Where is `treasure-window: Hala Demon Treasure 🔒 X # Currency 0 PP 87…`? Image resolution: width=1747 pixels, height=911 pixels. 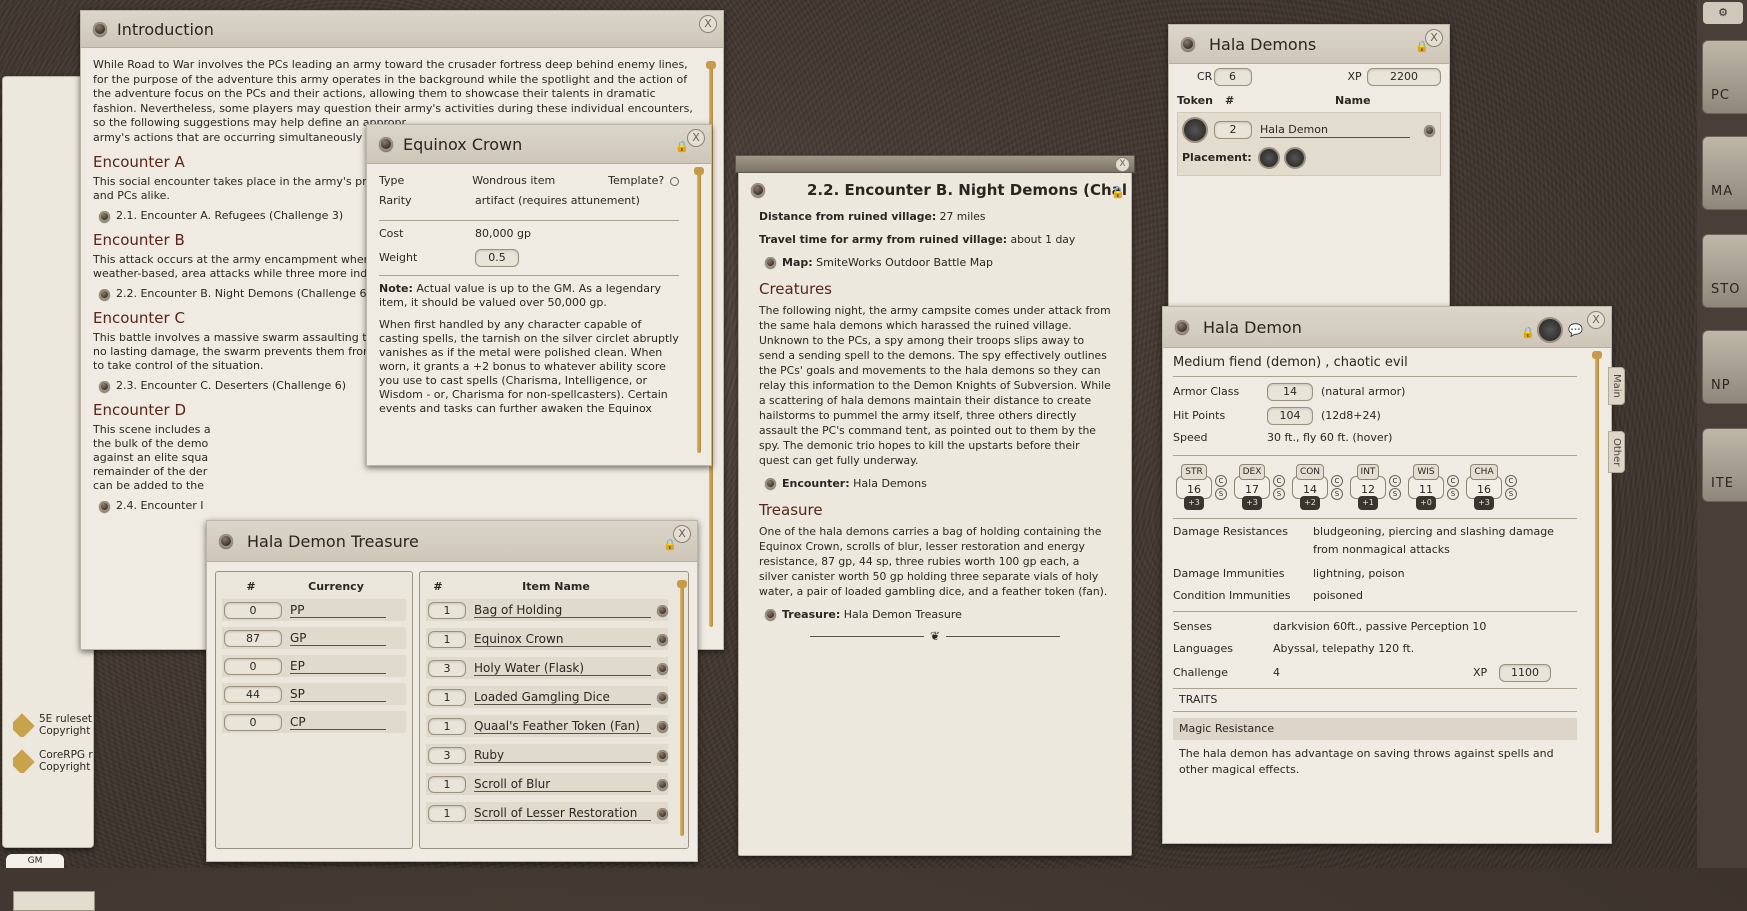 treasure-window: Hala Demon Treasure 🔒 X # Currency 0 PP 87… is located at coordinates (452, 691).